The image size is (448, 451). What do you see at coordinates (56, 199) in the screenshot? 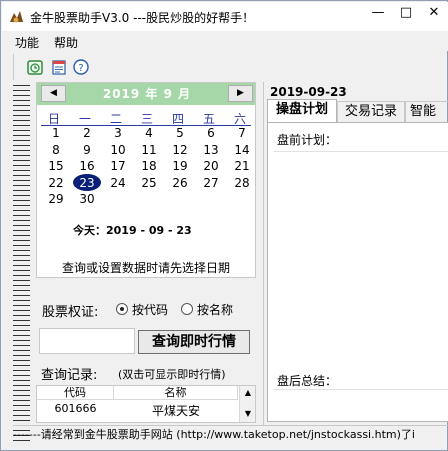
I see `calendar-day: 29` at bounding box center [56, 199].